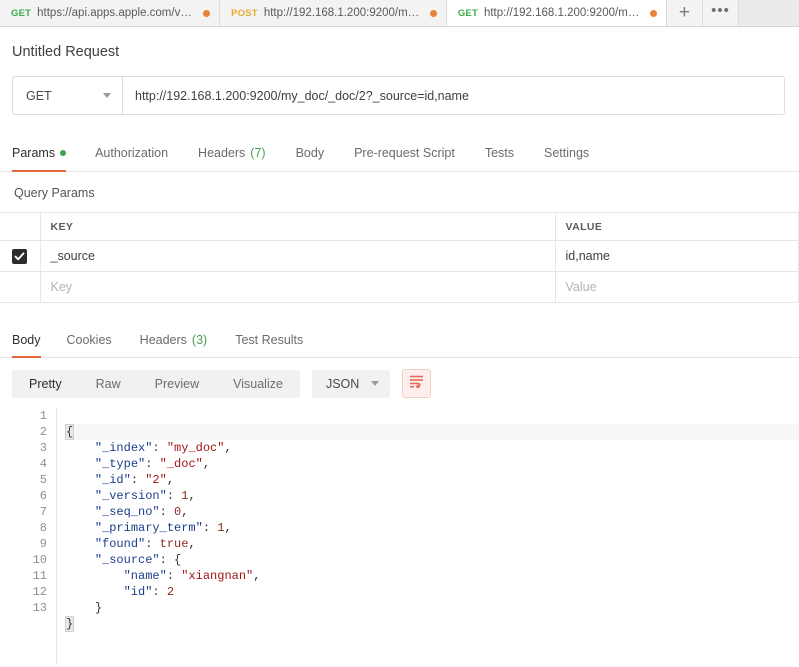 The image size is (799, 667). I want to click on request-tab-1-method: GET, so click(21, 13).